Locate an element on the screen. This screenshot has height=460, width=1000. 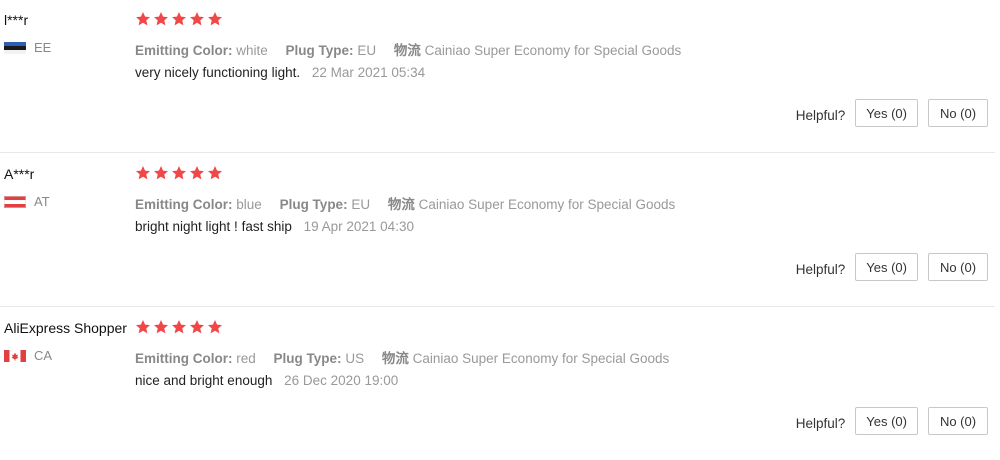
feedback-text: very nicely functioning light. is located at coordinates (218, 72).